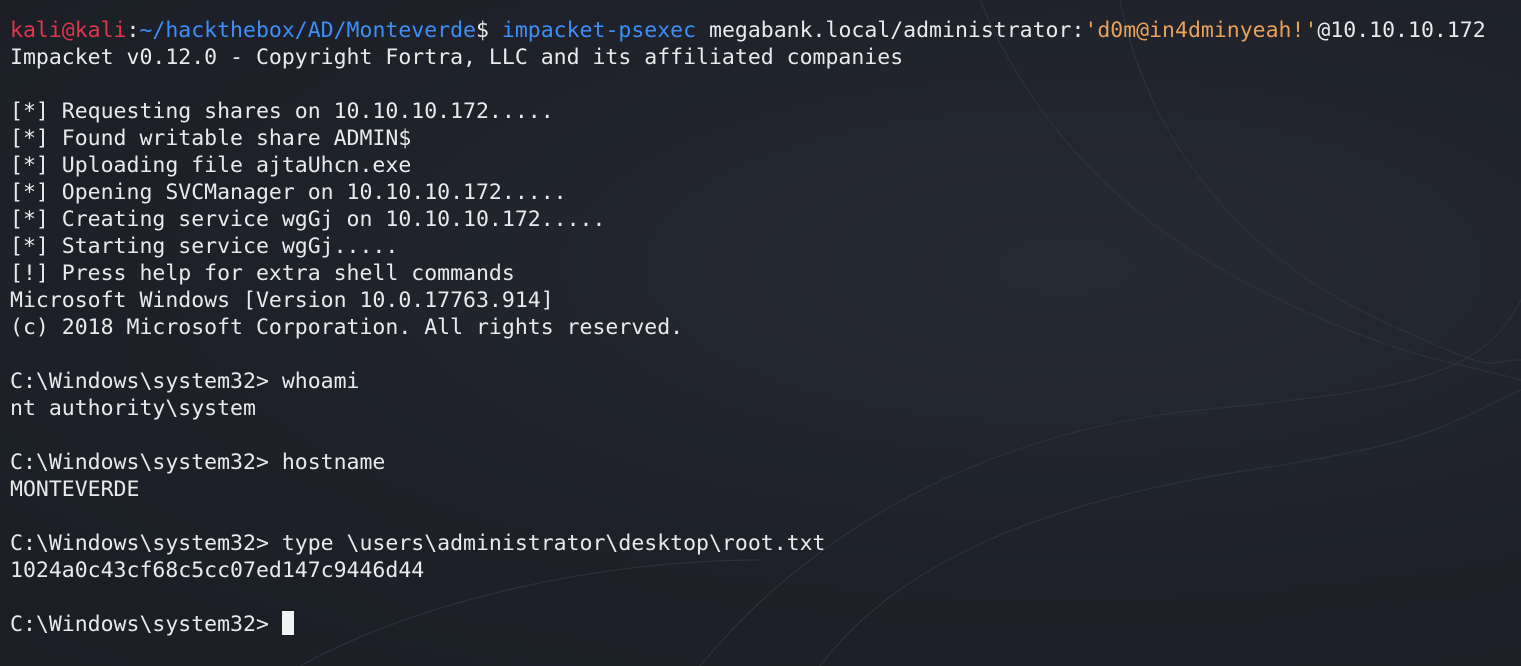 The image size is (1521, 666). Describe the element at coordinates (748, 624) in the screenshot. I see `current-prompt-line: C:\Windows\system32>` at that location.